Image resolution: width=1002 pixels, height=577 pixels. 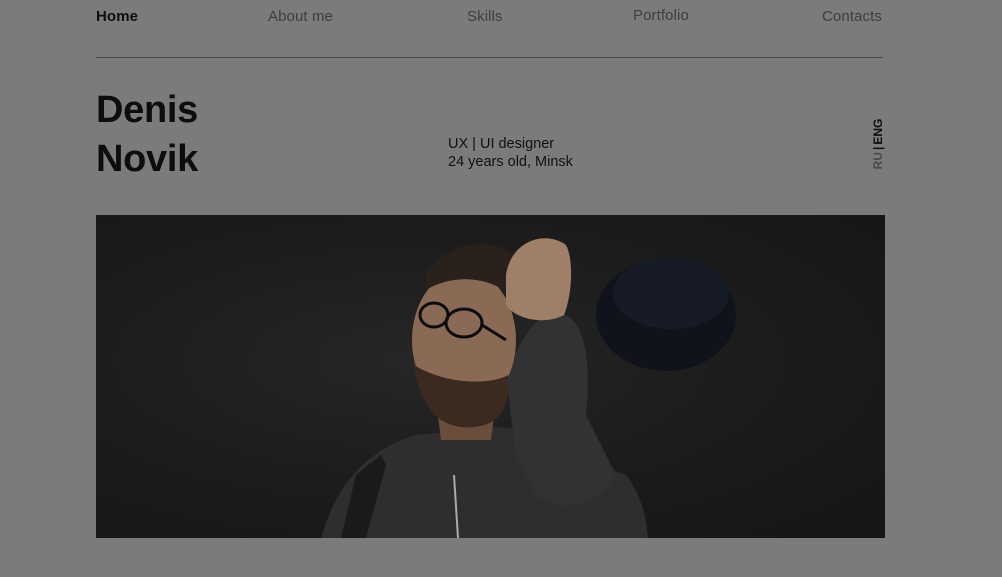 What do you see at coordinates (510, 153) in the screenshot?
I see `profile-info: UX | UI designer 24 years old, Minsk` at bounding box center [510, 153].